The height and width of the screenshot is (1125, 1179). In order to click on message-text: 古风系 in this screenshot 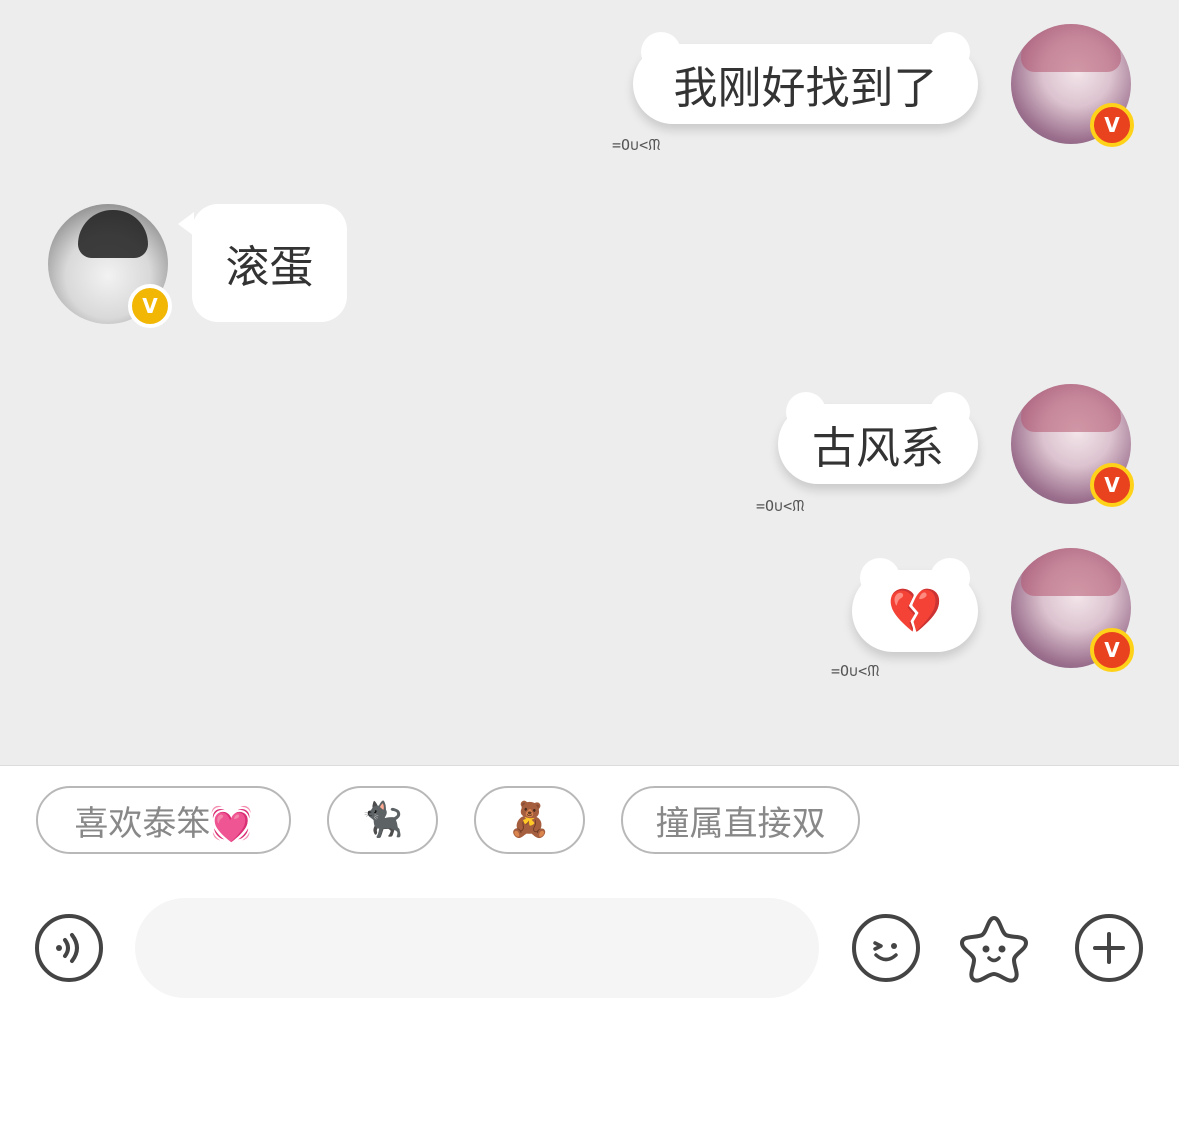, I will do `click(878, 448)`.